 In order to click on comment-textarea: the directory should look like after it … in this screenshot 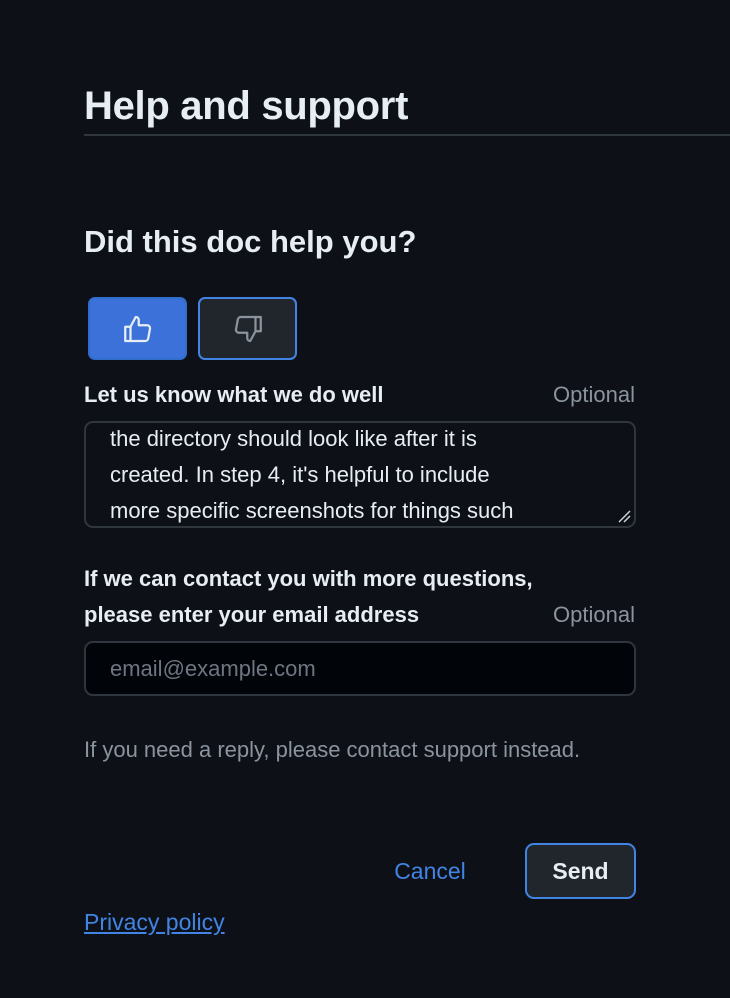, I will do `click(360, 474)`.